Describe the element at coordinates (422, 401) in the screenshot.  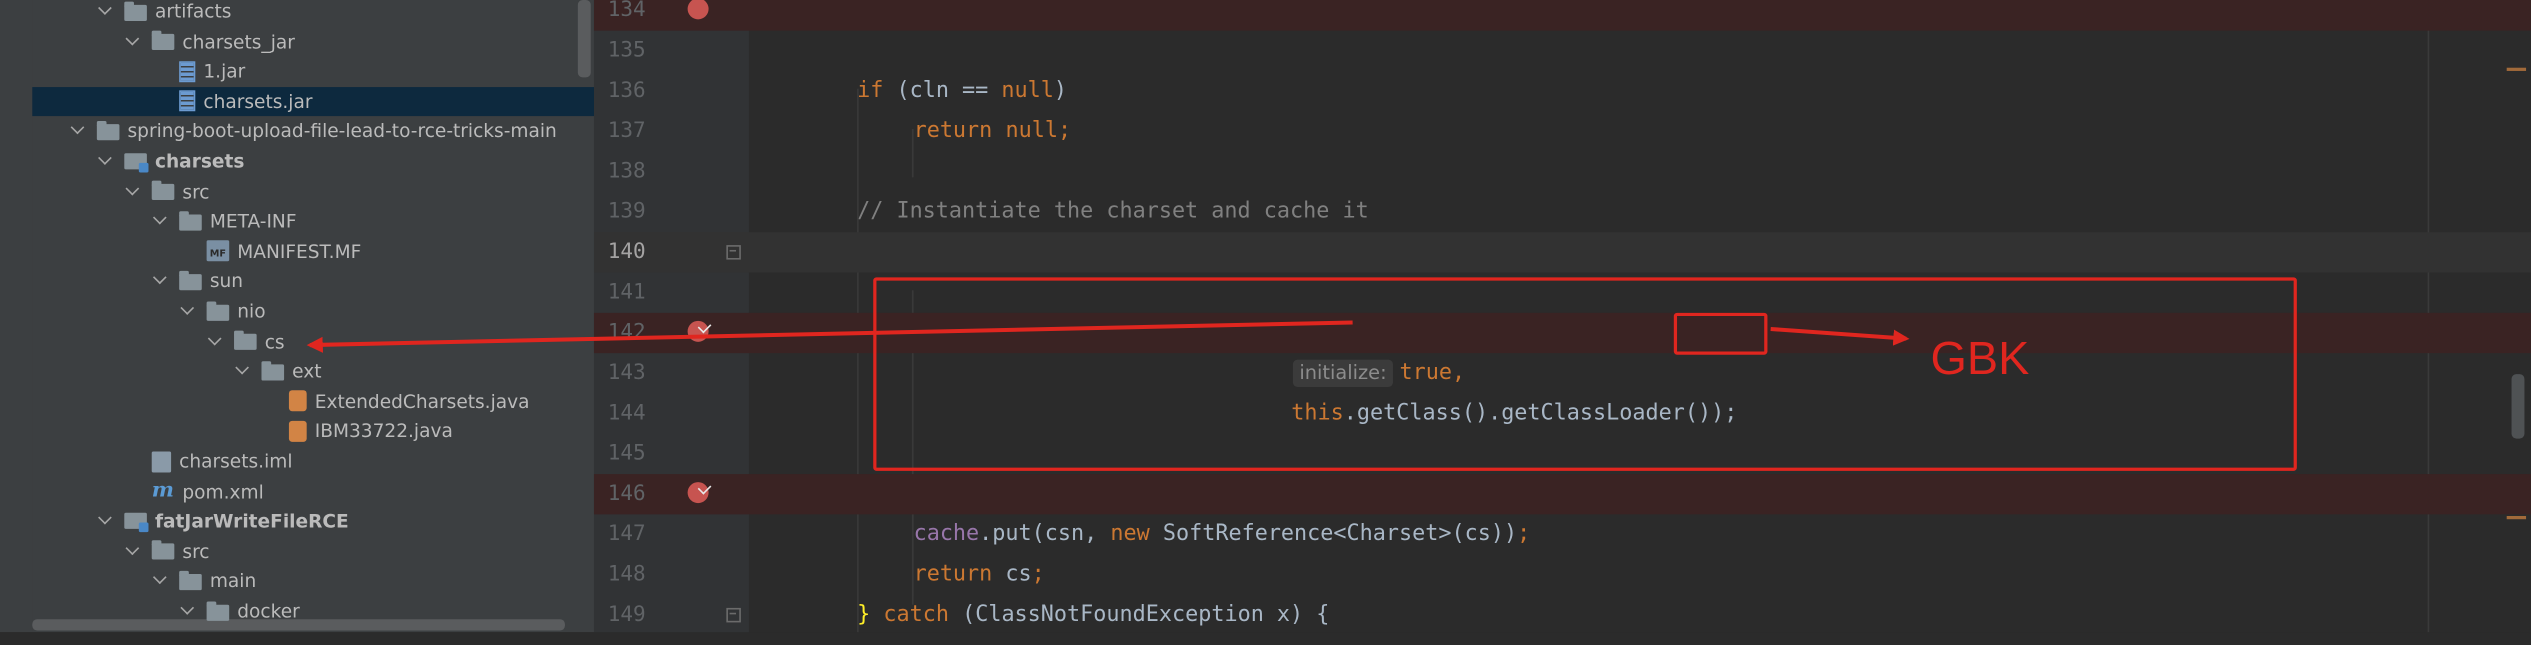
I see `tree-item-label: ExtendedCharsets.java` at that location.